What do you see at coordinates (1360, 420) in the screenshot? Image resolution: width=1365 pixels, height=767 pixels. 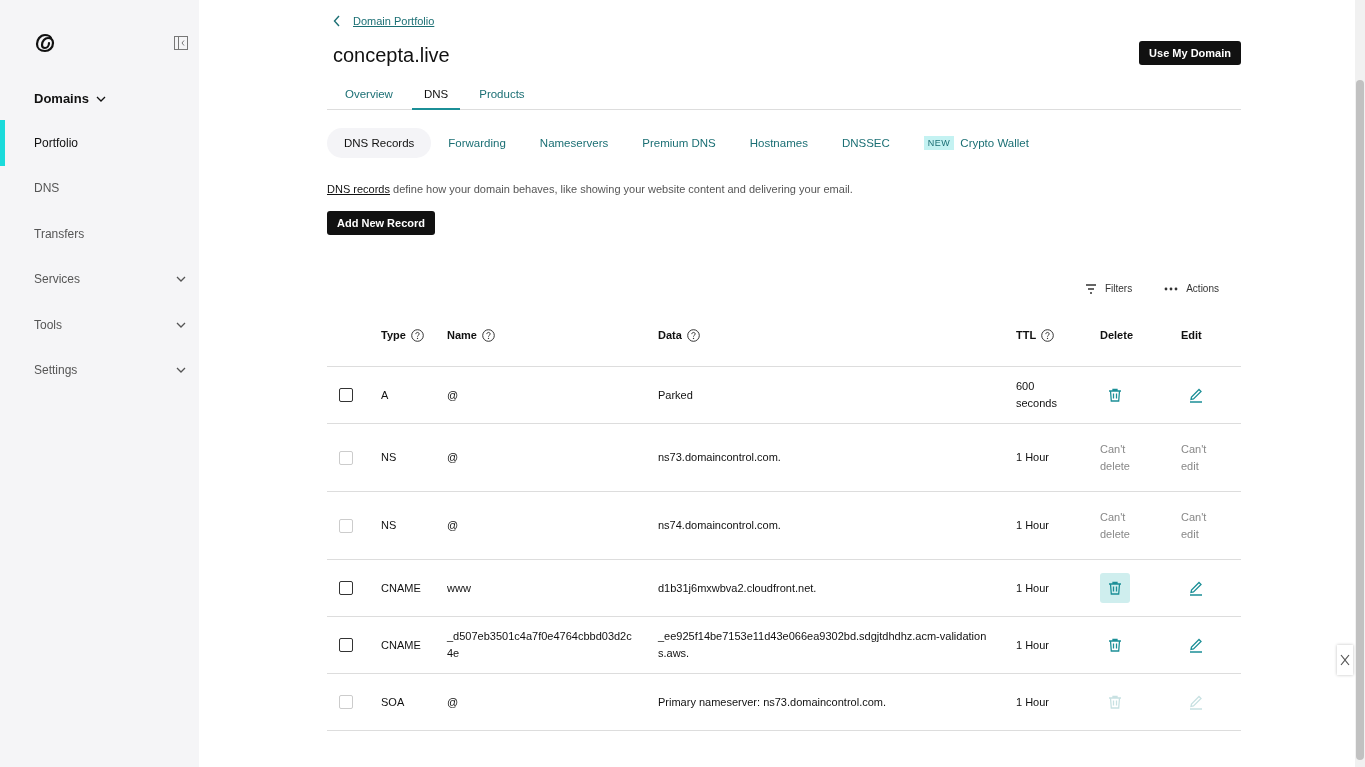 I see `scrollbar-thumb` at bounding box center [1360, 420].